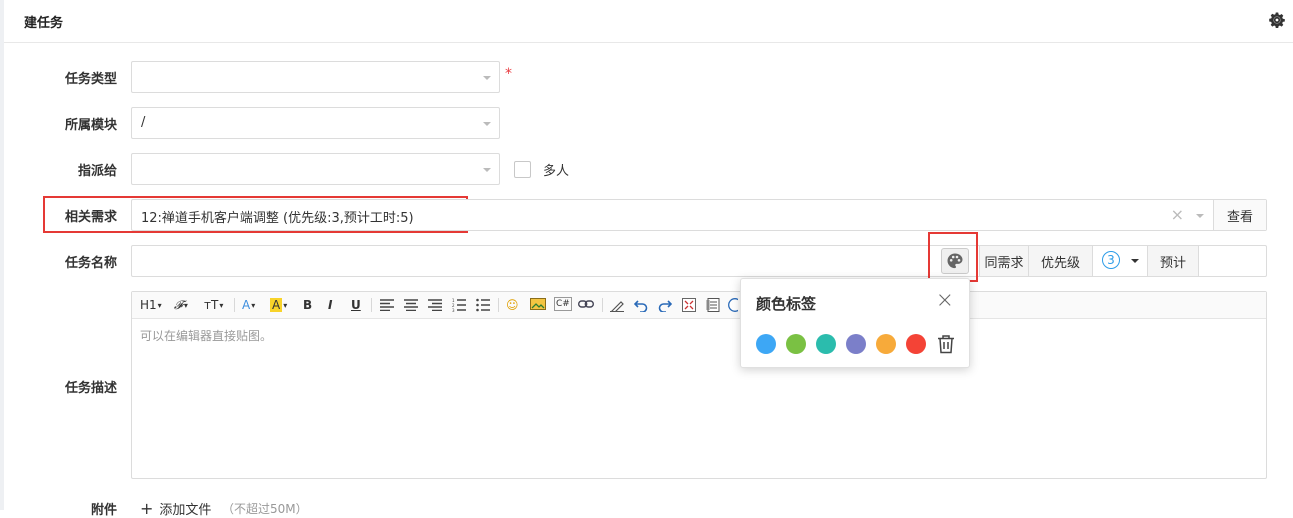  Describe the element at coordinates (766, 344) in the screenshot. I see `color-swatch-blue` at that location.